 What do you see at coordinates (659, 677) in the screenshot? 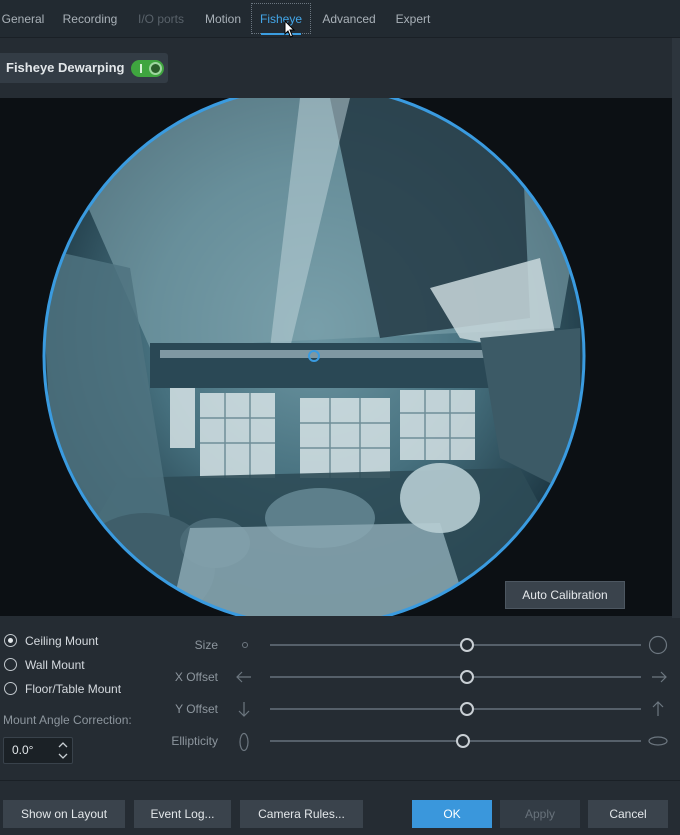
I see `arrow-right-icon` at bounding box center [659, 677].